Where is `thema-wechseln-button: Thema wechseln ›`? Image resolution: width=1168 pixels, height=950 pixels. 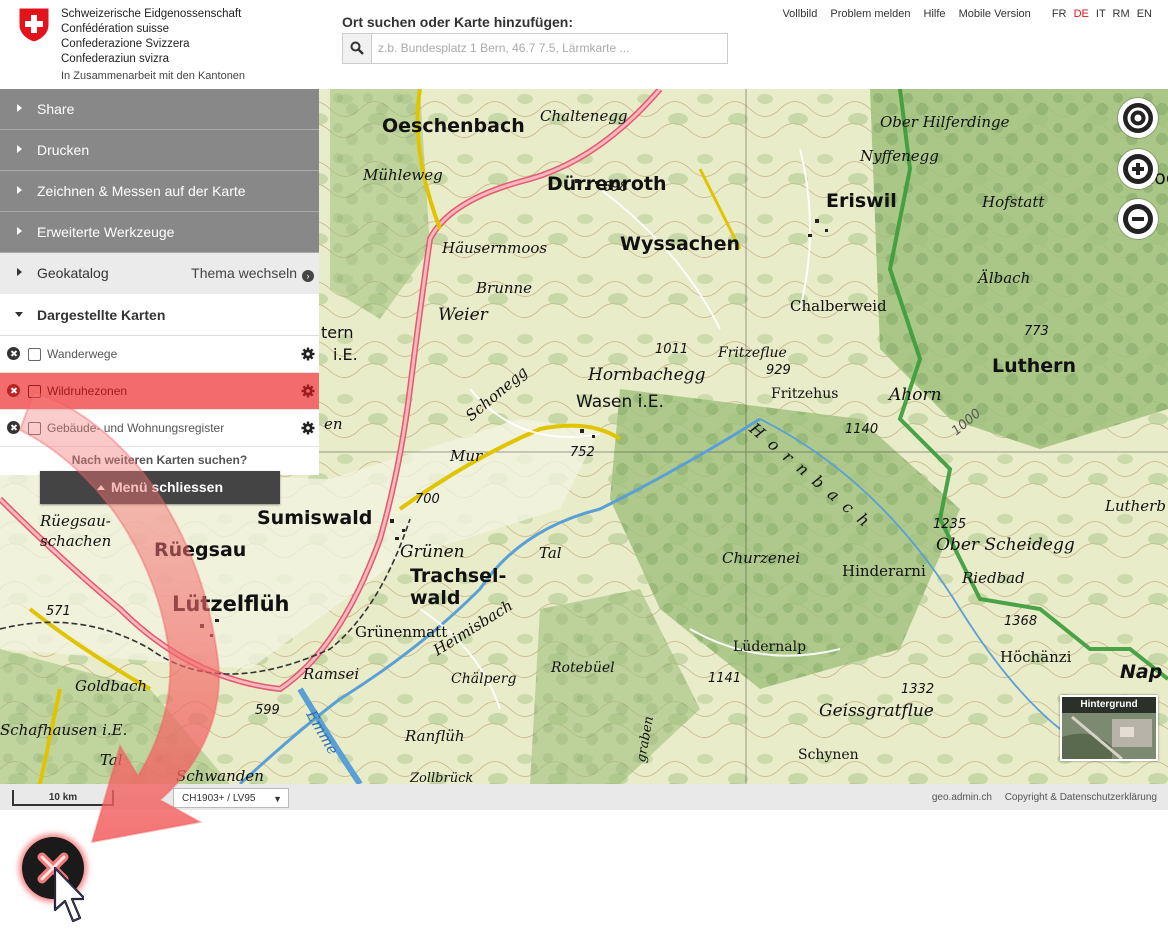
thema-wechseln-button: Thema wechseln › is located at coordinates (252, 273).